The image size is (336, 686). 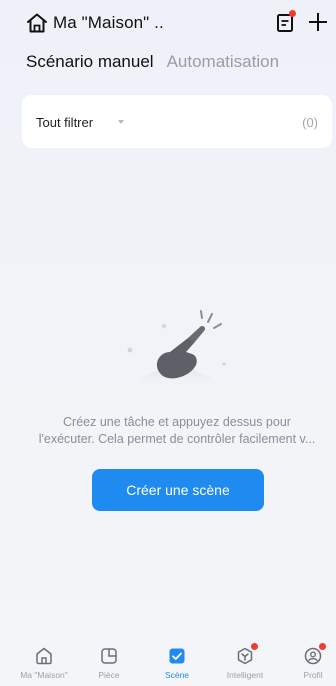 What do you see at coordinates (177, 675) in the screenshot?
I see `nav-label-scene: Scène` at bounding box center [177, 675].